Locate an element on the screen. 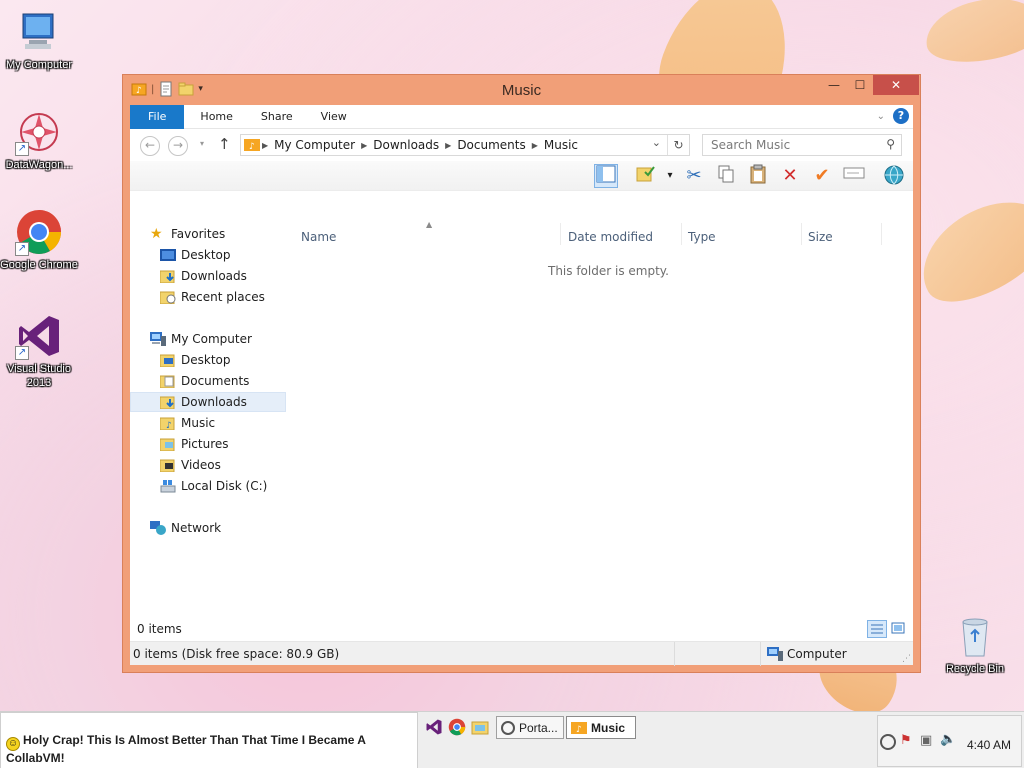 The image size is (1024, 768). copy-icon is located at coordinates (726, 176).